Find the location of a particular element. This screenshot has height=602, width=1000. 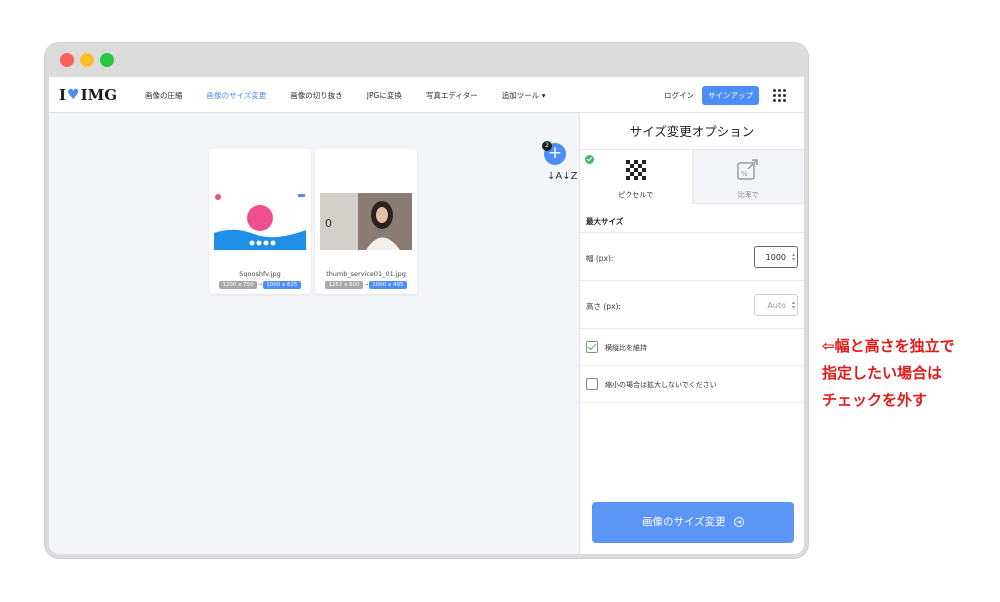

pixels-icon is located at coordinates (635, 170).